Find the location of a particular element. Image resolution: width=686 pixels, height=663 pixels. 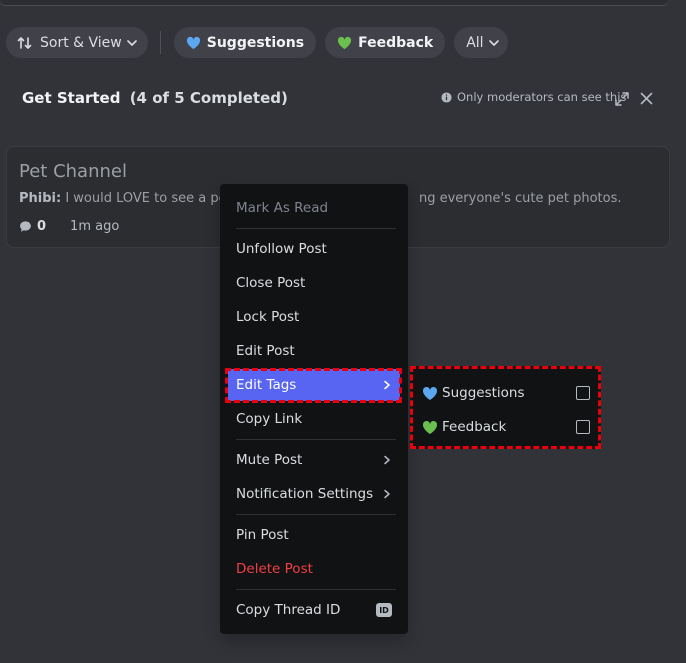

submenu-item-suggestions: Suggestions is located at coordinates (506, 393).